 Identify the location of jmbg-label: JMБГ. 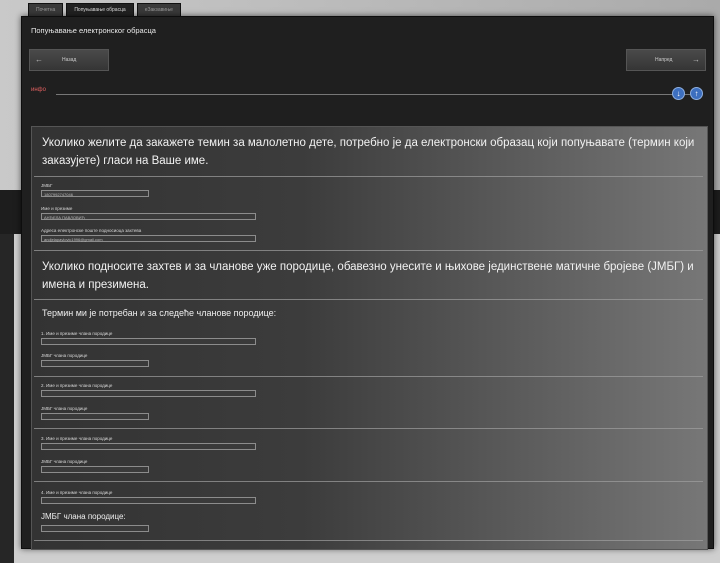
(47, 185).